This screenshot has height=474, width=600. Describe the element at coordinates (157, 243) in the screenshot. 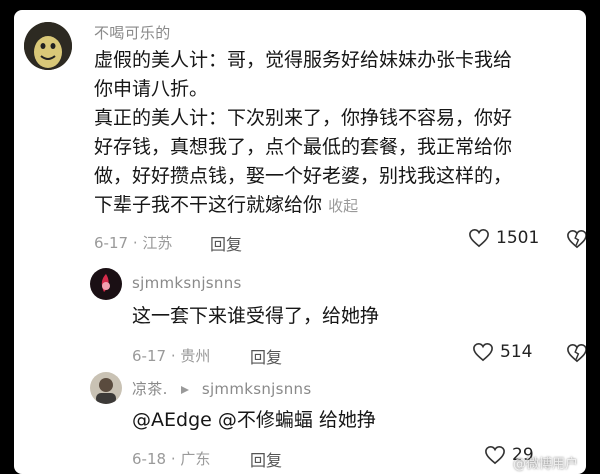

I see `comment-location: 江苏` at that location.